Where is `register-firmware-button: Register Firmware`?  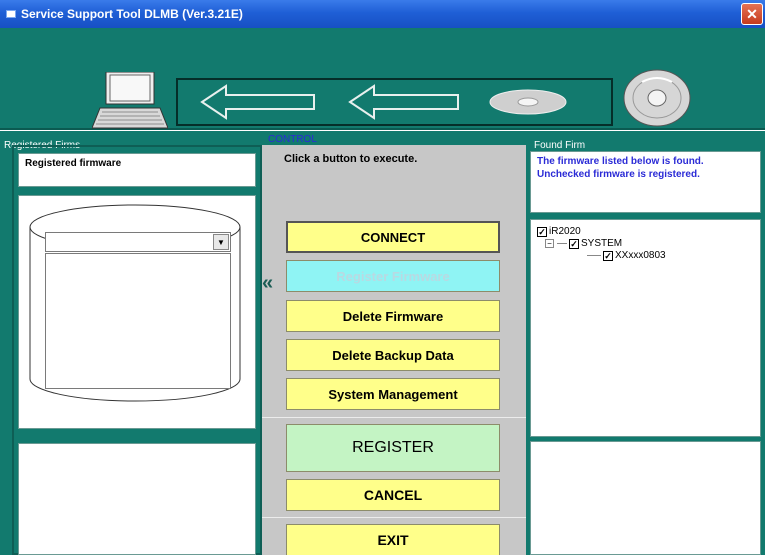
register-firmware-button: Register Firmware is located at coordinates (393, 276).